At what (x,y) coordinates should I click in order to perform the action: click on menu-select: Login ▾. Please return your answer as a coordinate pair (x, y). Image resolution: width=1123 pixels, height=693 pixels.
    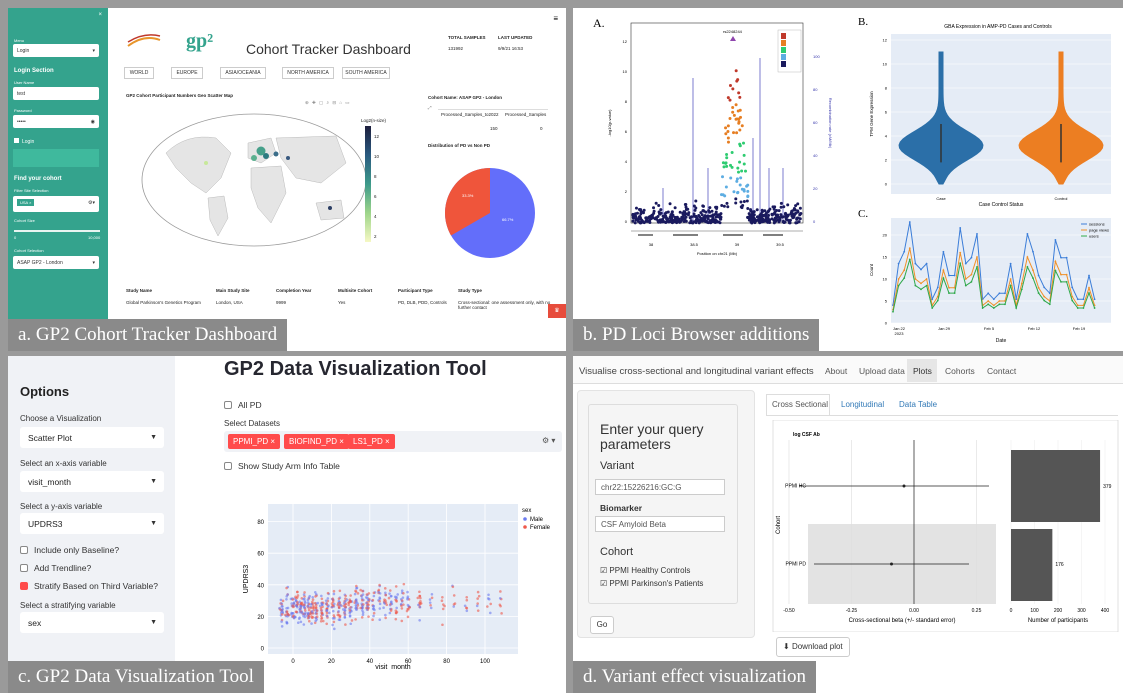
    Looking at the image, I should click on (56, 50).